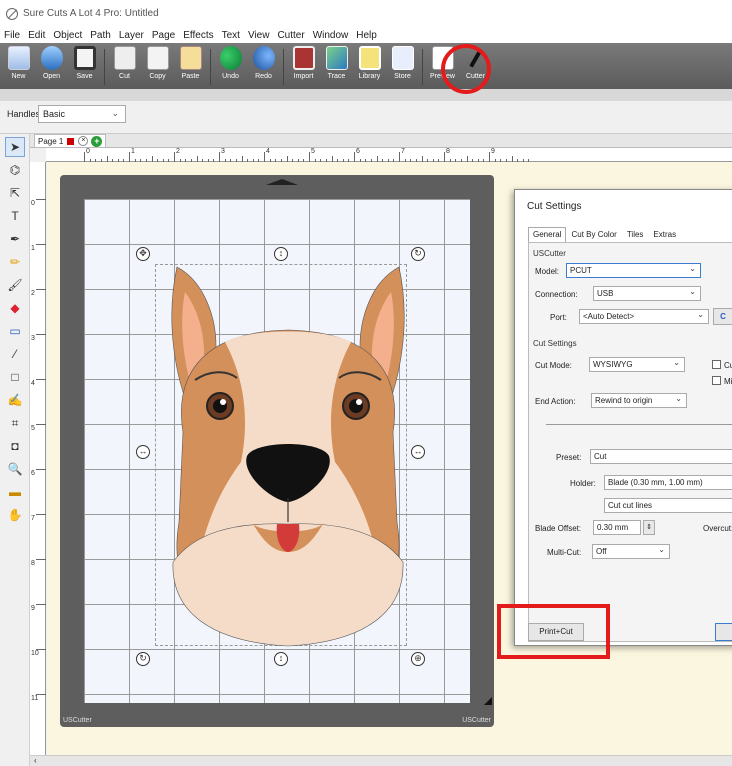 This screenshot has width=732, height=766. What do you see at coordinates (231, 35) in the screenshot?
I see `menu-text: Text` at bounding box center [231, 35].